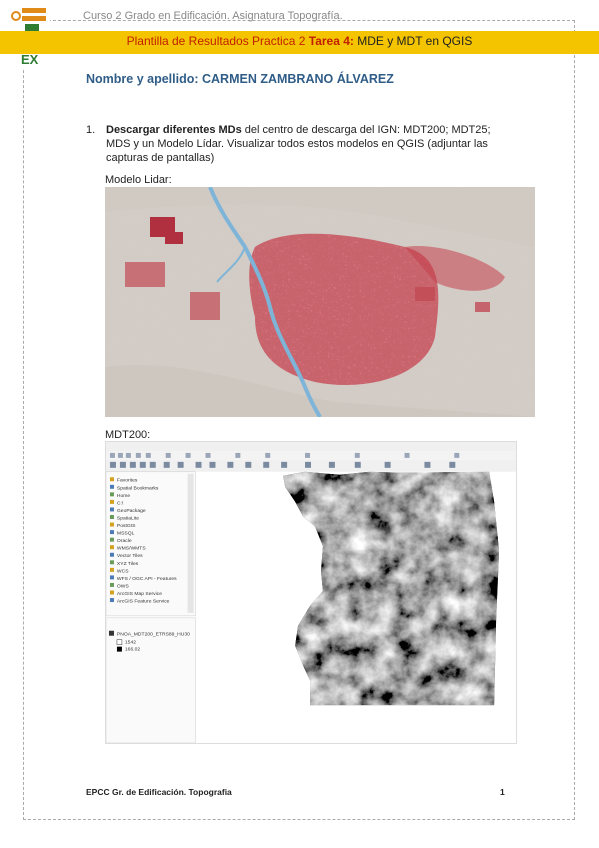 This screenshot has height=848, width=599. What do you see at coordinates (126, 526) in the screenshot?
I see `browser-item: PostGIS` at bounding box center [126, 526].